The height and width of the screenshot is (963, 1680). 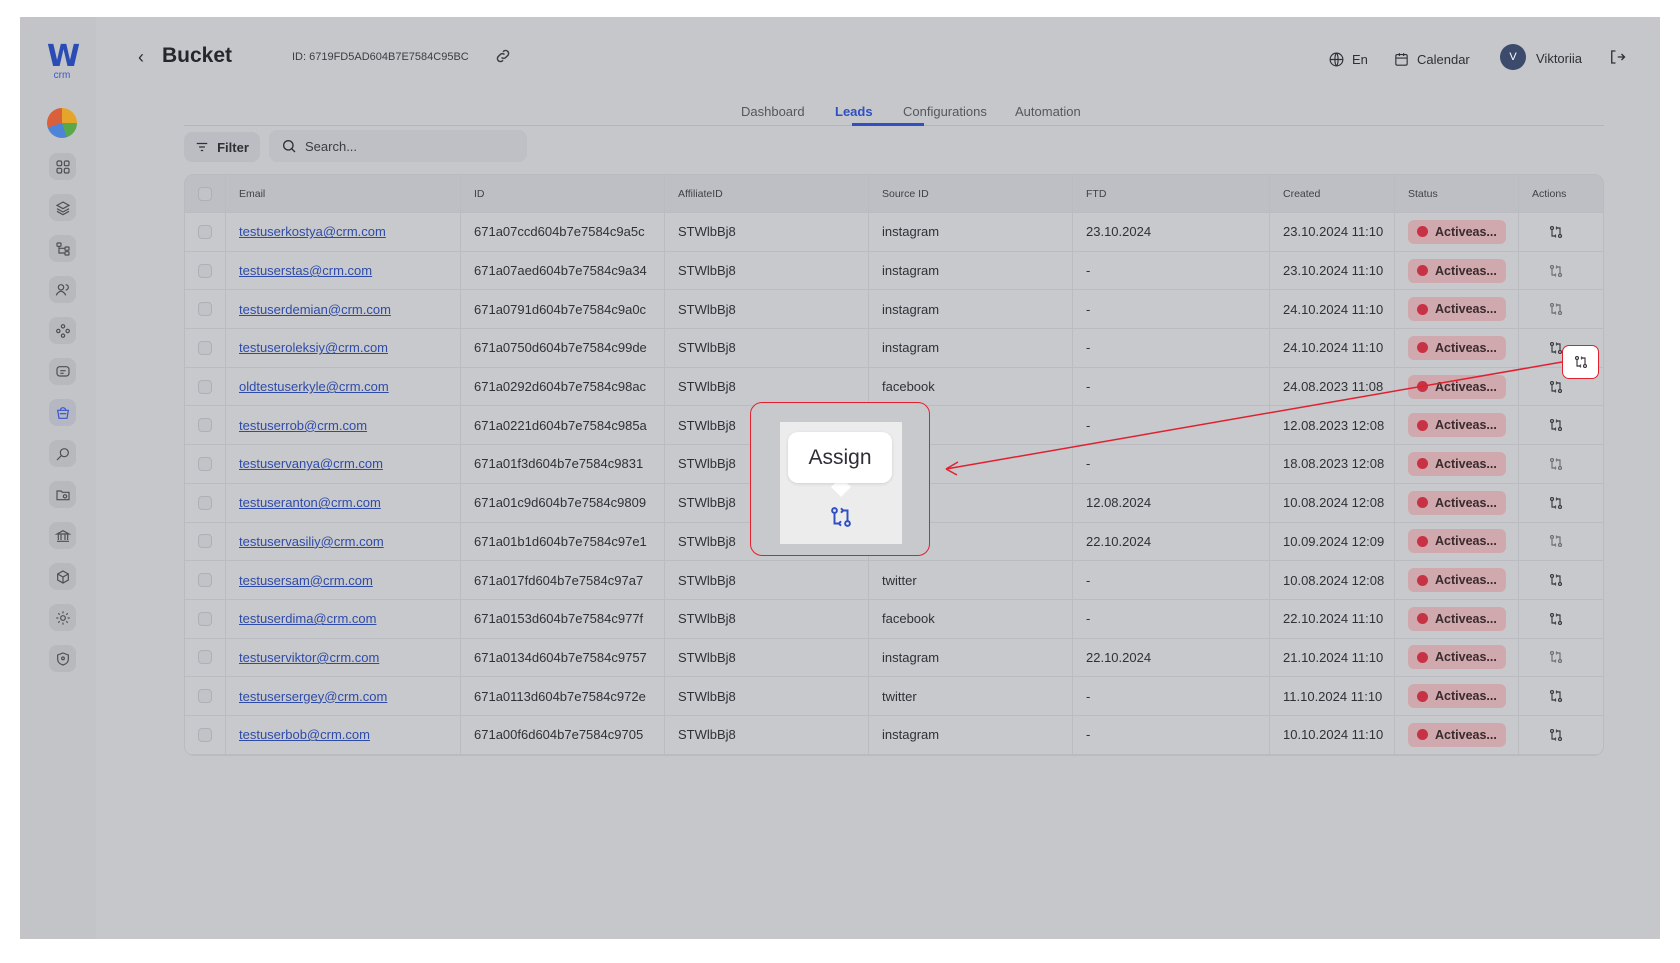 I want to click on sidebar-item-cube, so click(x=62, y=576).